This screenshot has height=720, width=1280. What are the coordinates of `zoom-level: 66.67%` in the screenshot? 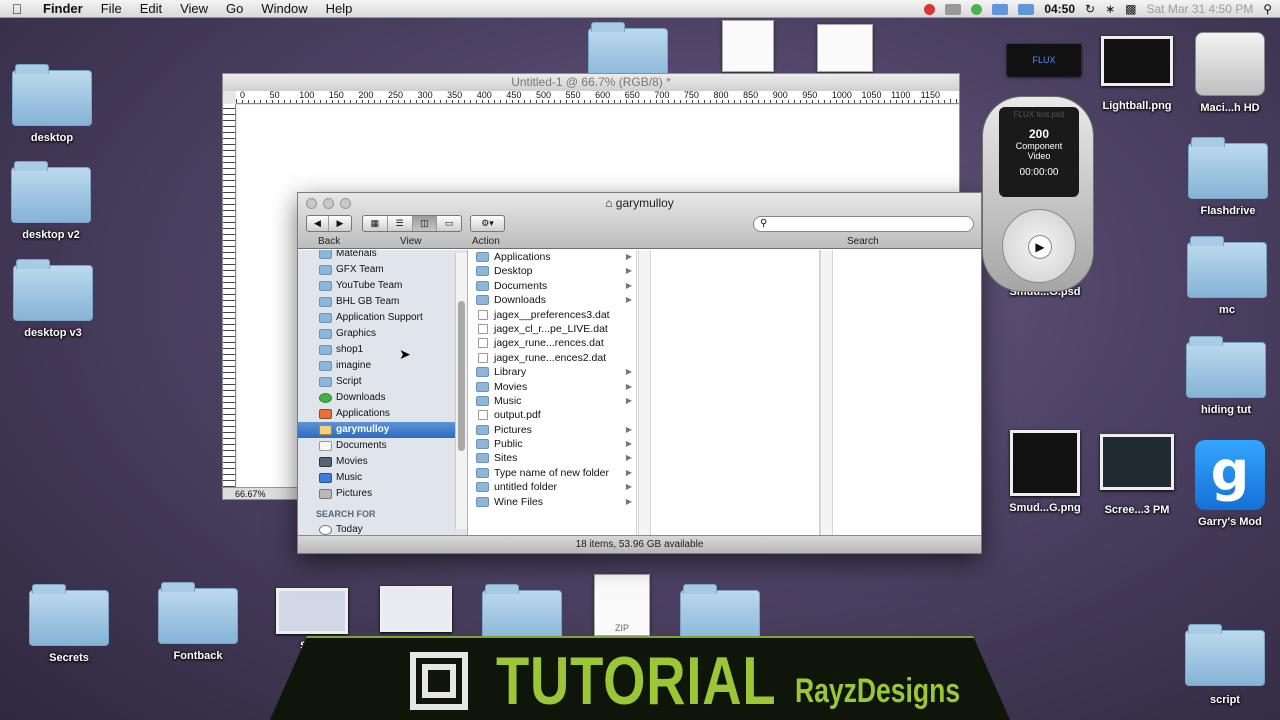 It's located at (261, 493).